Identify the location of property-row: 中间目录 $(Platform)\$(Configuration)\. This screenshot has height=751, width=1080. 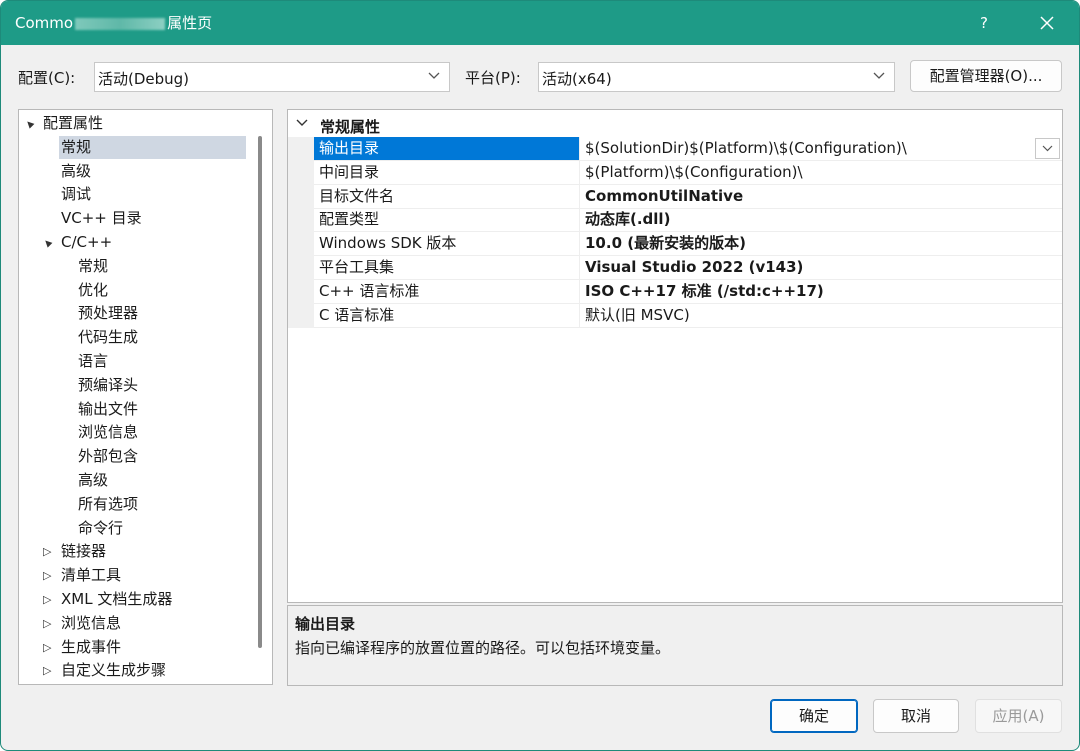
(675, 172).